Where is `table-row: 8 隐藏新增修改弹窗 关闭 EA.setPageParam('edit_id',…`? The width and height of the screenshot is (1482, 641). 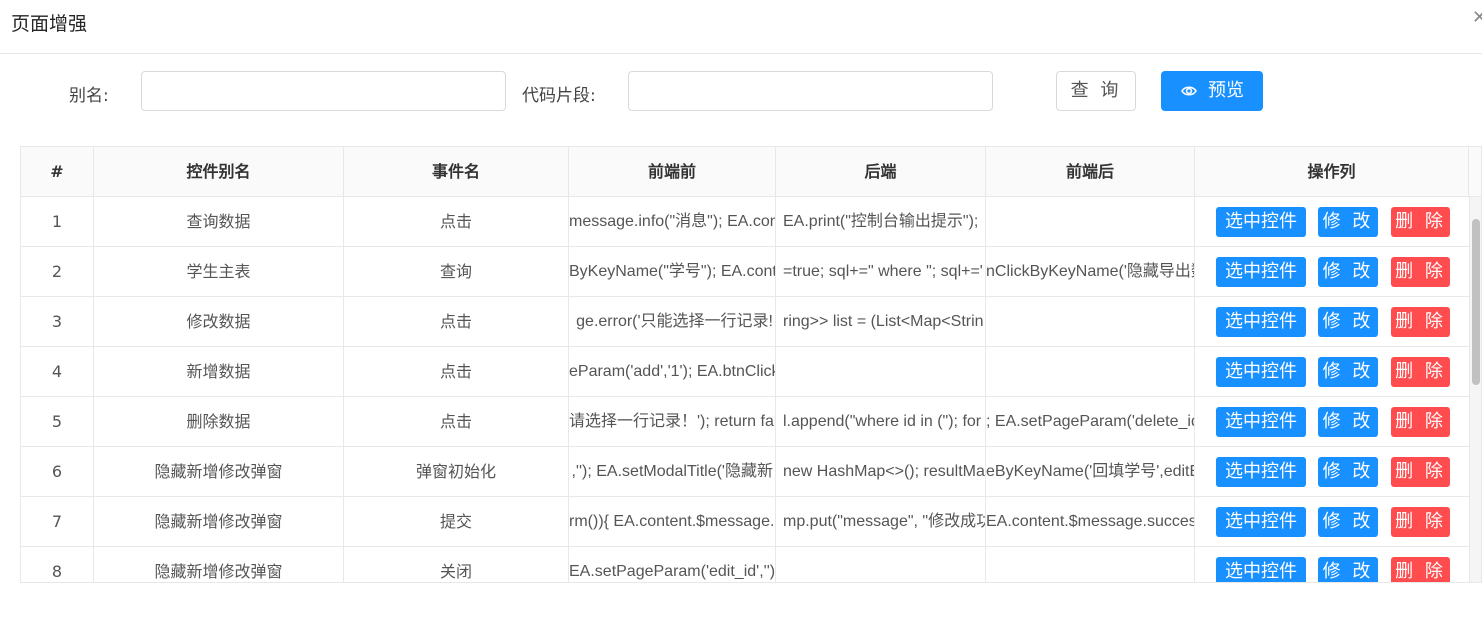
table-row: 8 隐藏新增修改弹窗 关闭 EA.setPageParam('edit_id',… is located at coordinates (745, 564).